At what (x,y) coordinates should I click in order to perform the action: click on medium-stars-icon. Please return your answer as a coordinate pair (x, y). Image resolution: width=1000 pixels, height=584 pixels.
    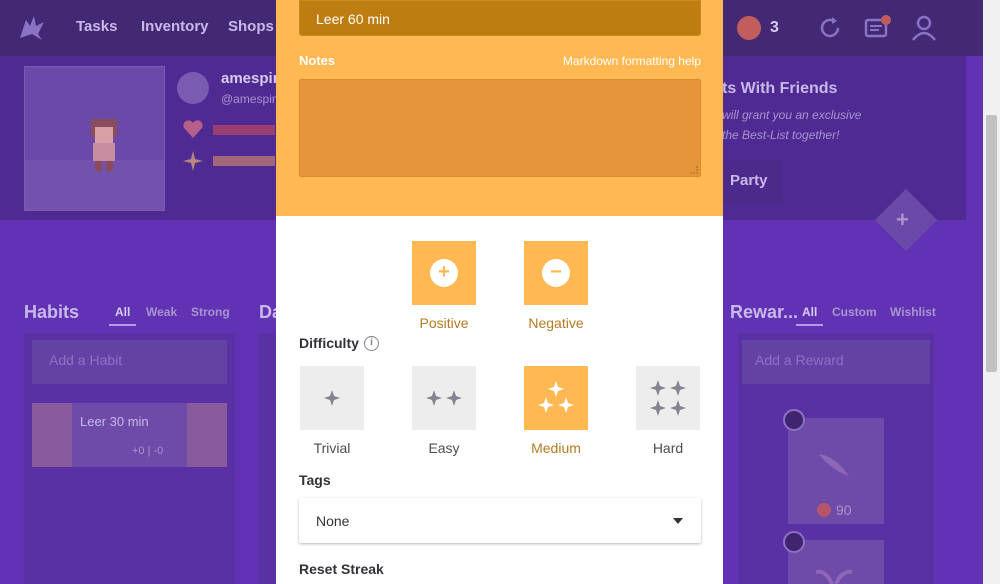
    Looking at the image, I should click on (556, 397).